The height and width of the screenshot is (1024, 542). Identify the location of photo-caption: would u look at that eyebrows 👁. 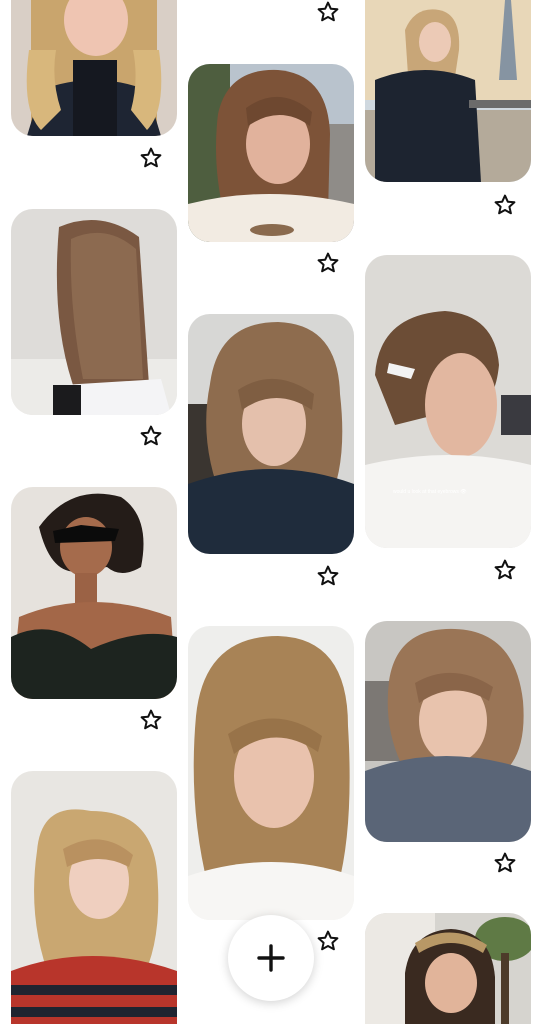
(430, 492).